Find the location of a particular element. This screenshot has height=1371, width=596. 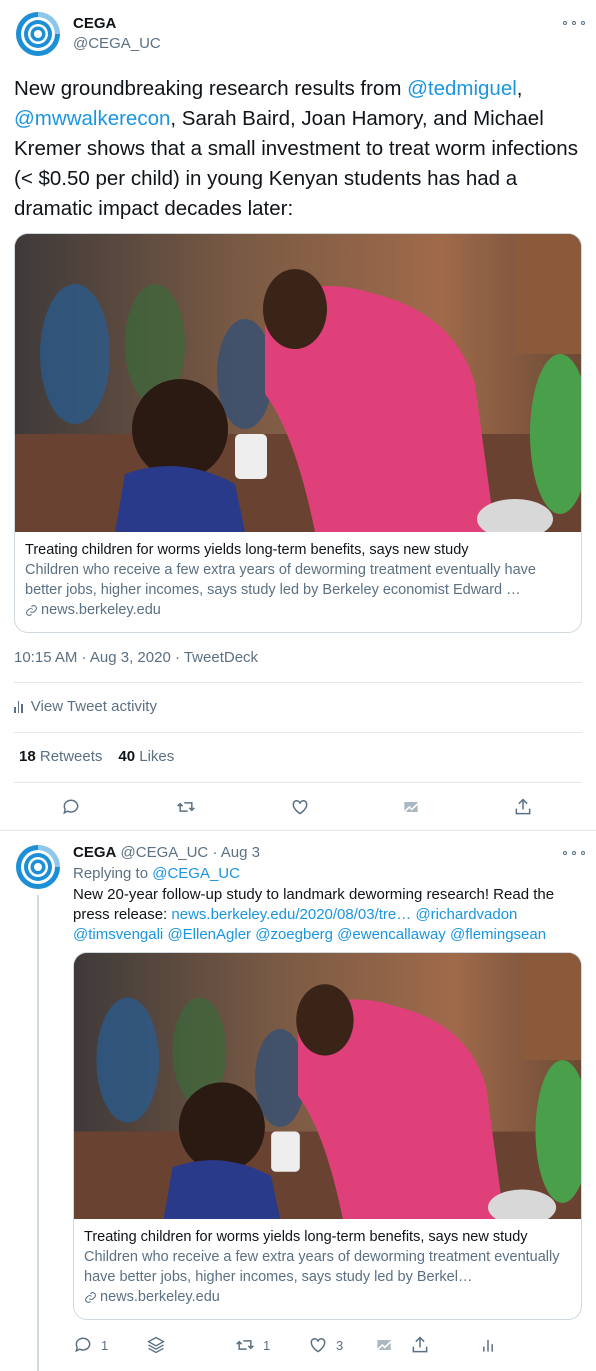

reply-header: CEGA @CEGA_UC · Aug 3 is located at coordinates (166, 852).